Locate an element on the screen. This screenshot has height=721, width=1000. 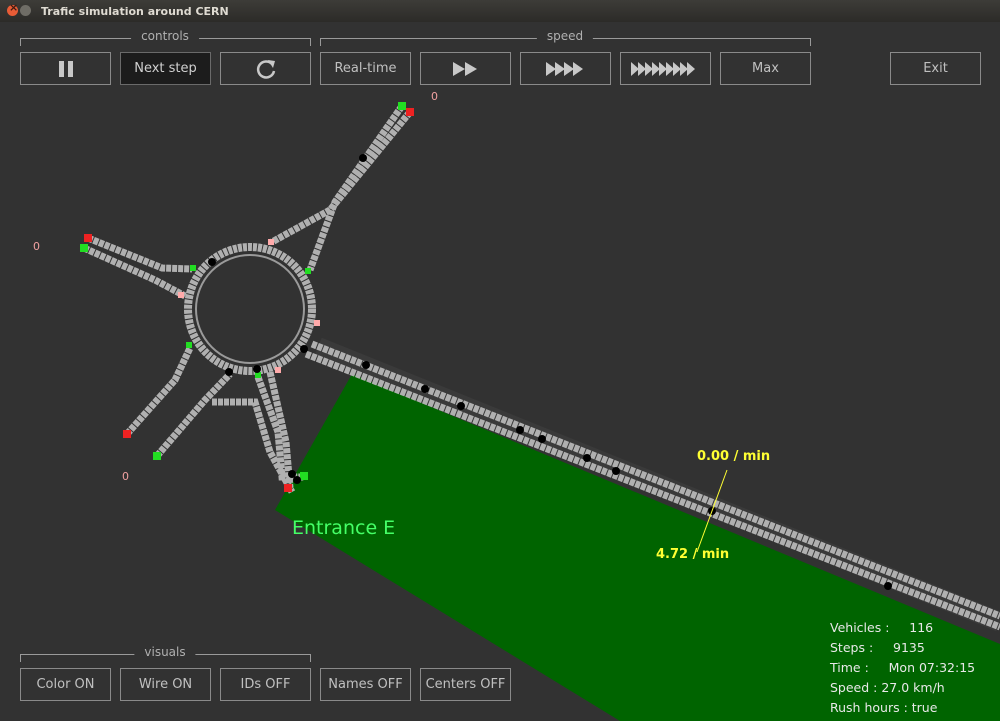
max-button: Max is located at coordinates (765, 68).